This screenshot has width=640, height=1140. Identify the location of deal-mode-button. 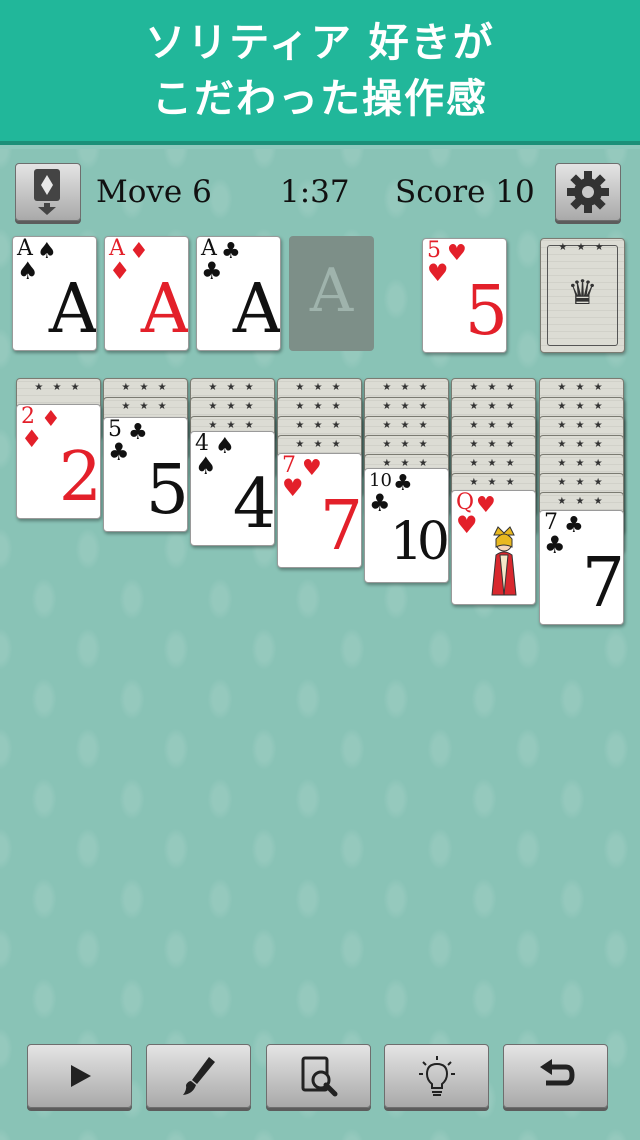
(48, 192).